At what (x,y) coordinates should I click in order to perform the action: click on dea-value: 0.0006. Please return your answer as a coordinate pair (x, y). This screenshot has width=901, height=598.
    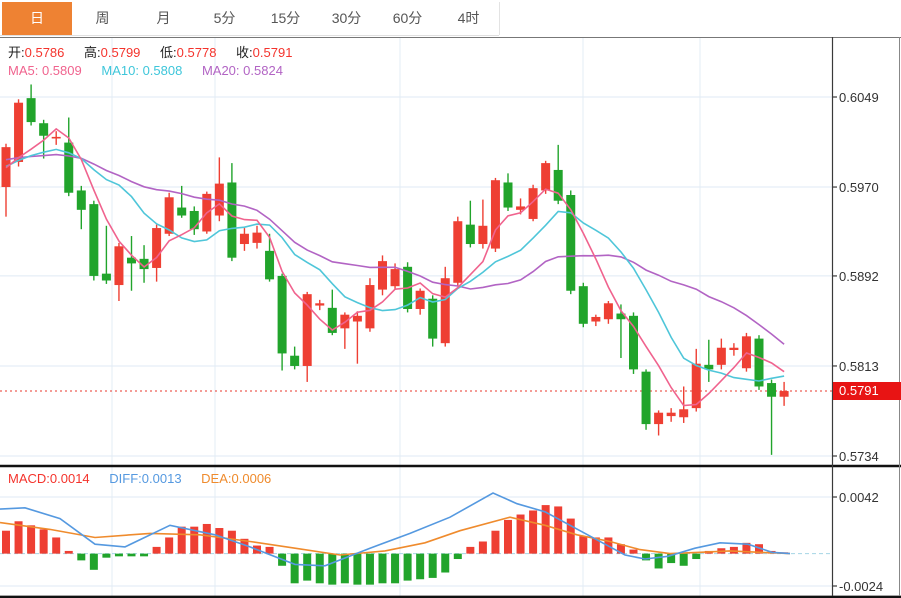
    Looking at the image, I should click on (251, 478).